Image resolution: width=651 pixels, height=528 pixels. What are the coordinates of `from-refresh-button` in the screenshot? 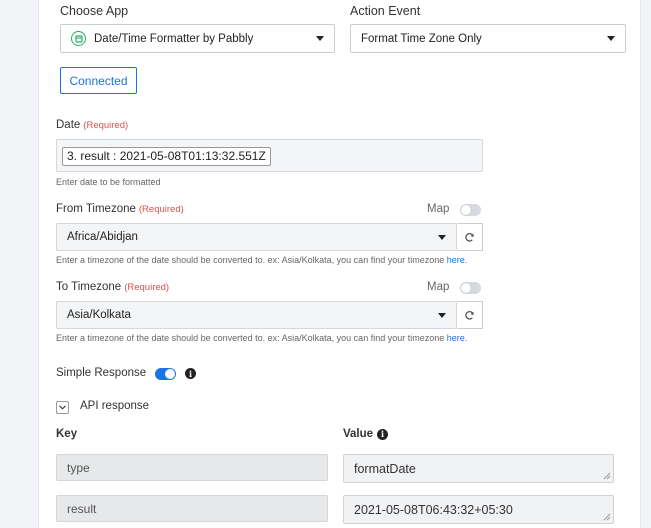 It's located at (470, 237).